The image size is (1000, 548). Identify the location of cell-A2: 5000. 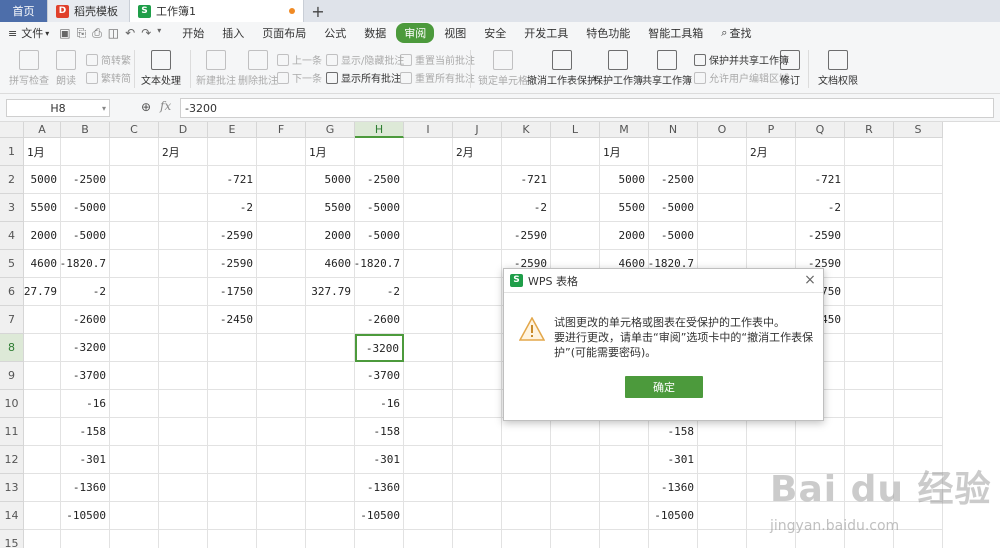
(42, 180).